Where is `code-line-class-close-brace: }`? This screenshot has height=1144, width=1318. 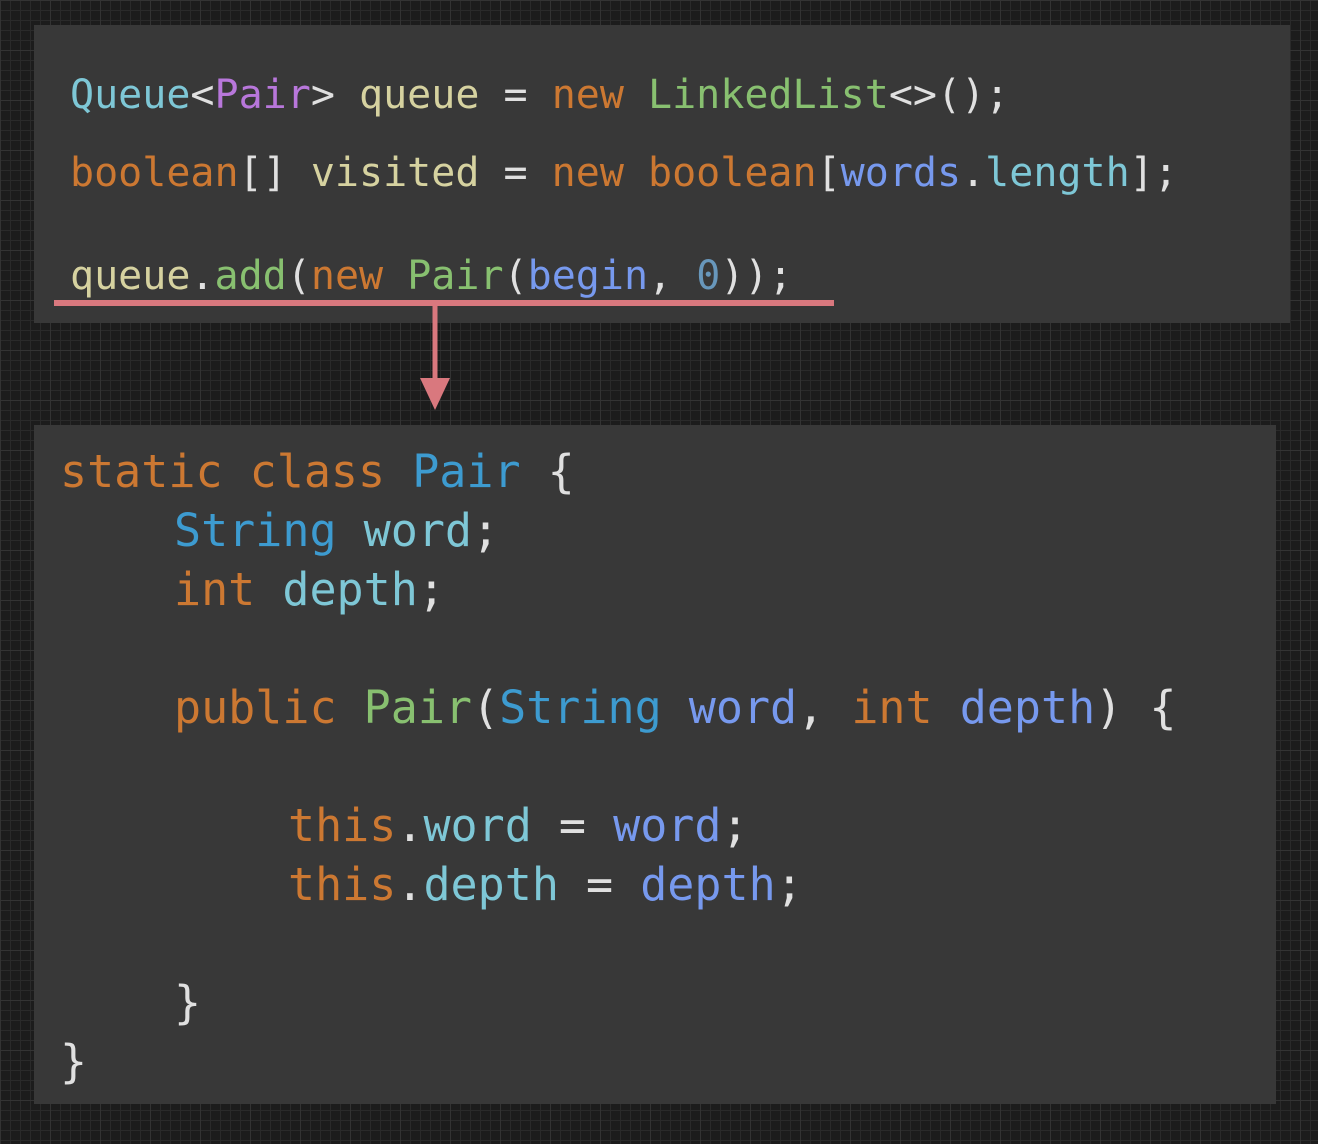 code-line-class-close-brace: } is located at coordinates (74, 1061).